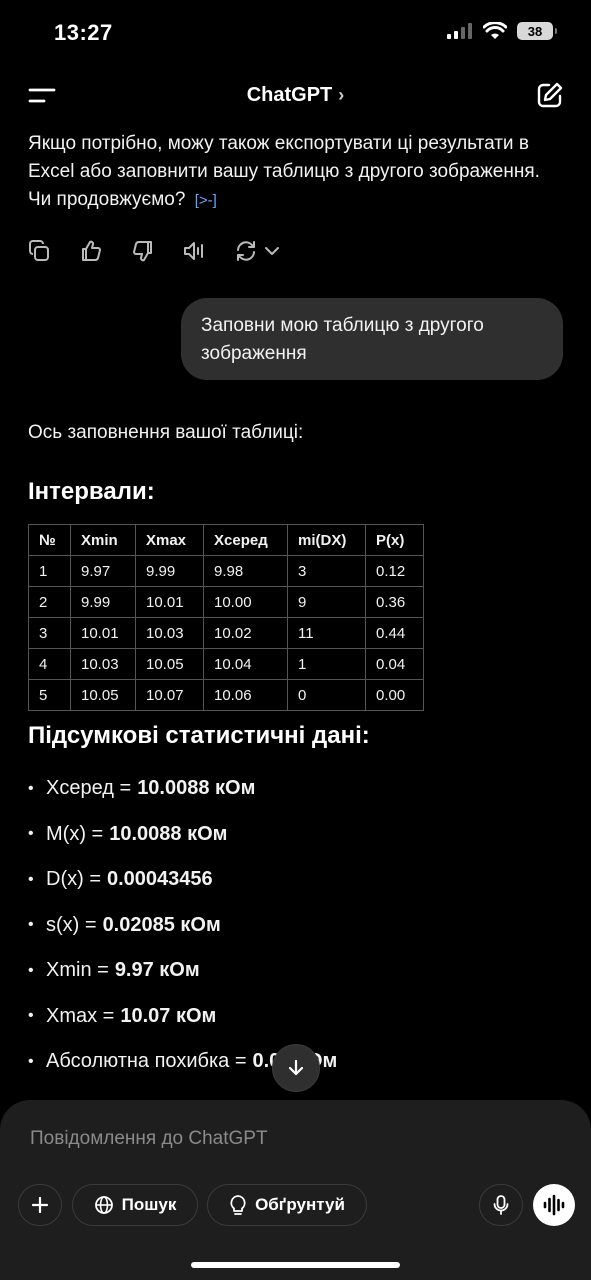  What do you see at coordinates (169, 695) in the screenshot?
I see `table-cell: 10.07` at bounding box center [169, 695].